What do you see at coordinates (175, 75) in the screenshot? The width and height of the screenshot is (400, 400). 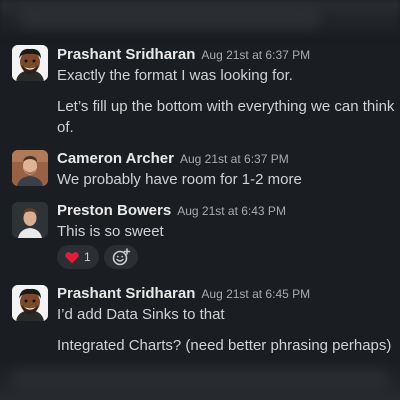 I see `message-text: Exactly the format I was looking for.` at bounding box center [175, 75].